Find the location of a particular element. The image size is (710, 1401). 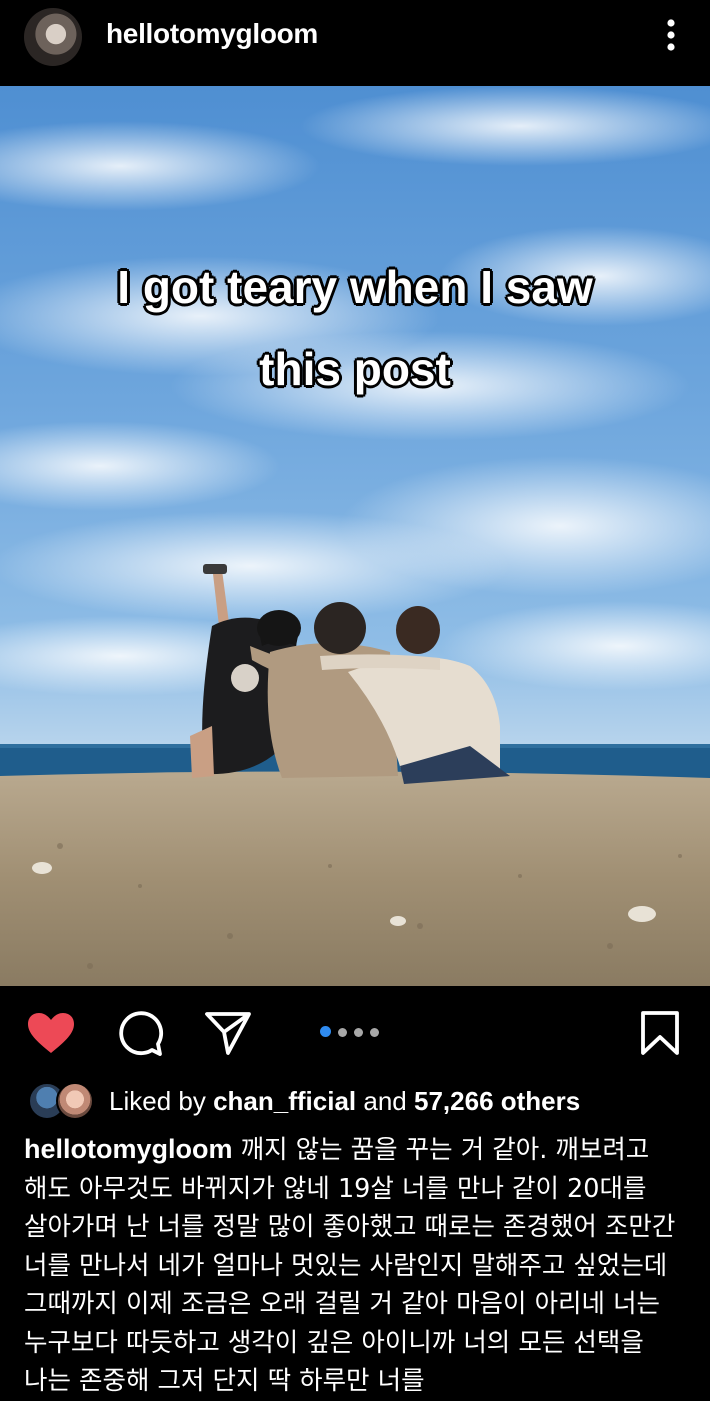

post-username: hellotomygloom is located at coordinates (212, 34).